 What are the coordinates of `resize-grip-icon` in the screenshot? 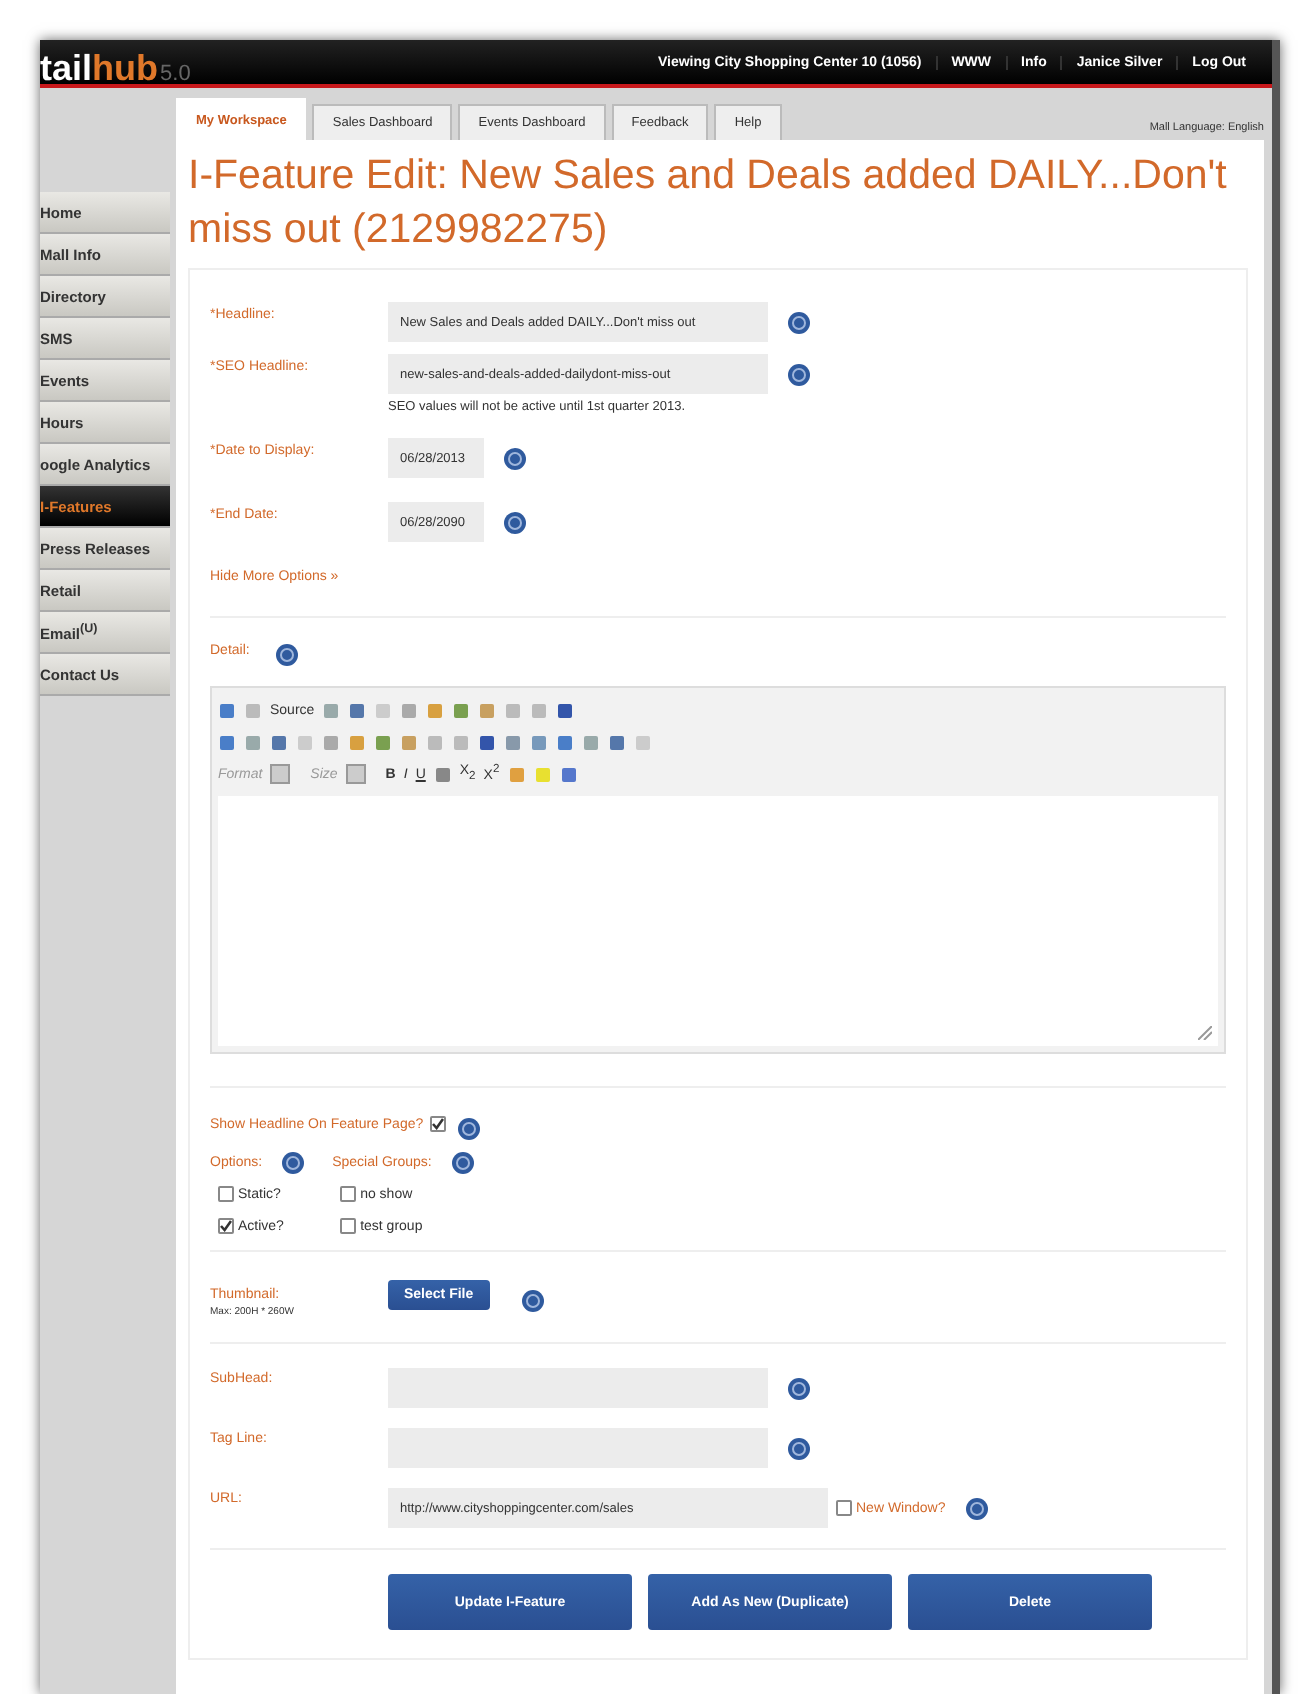 It's located at (1205, 1033).